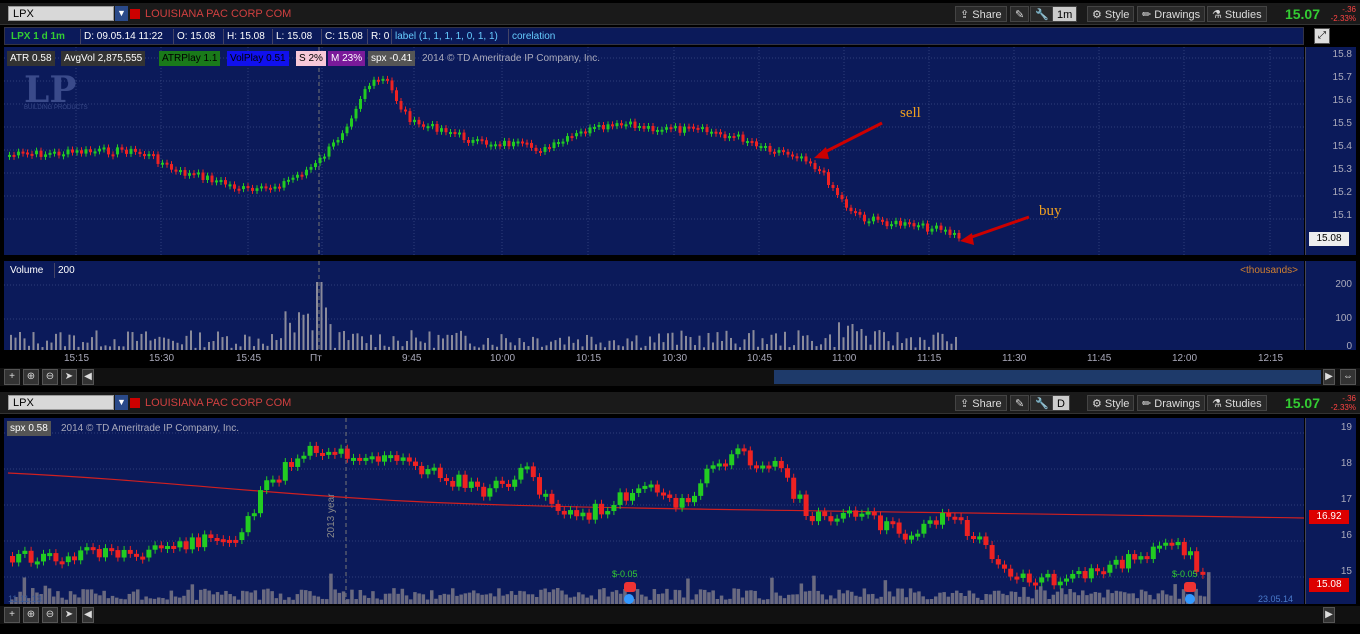 This screenshot has width=1360, height=634. What do you see at coordinates (675, 358) in the screenshot?
I see `time-tick: 10:30` at bounding box center [675, 358].